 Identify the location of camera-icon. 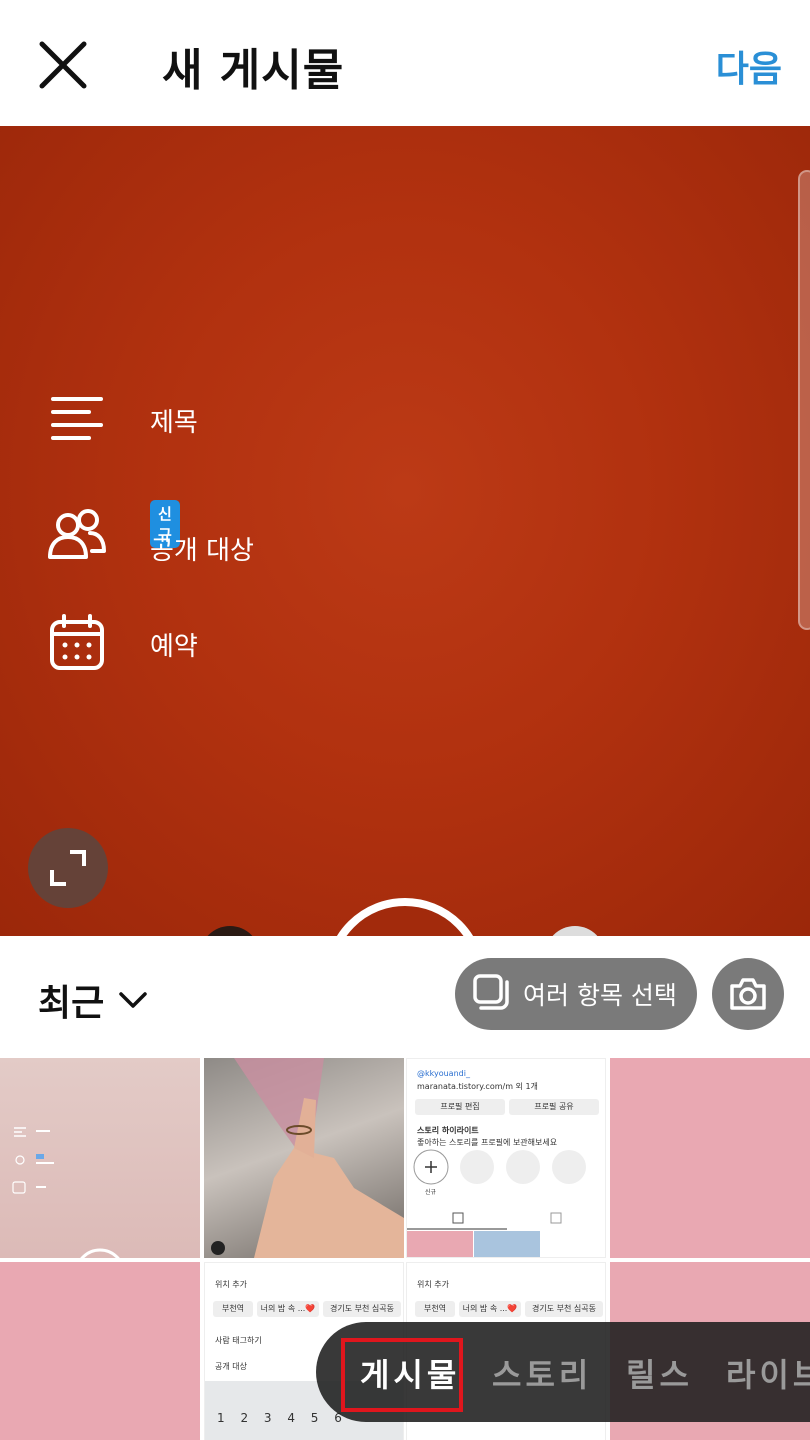
(748, 994).